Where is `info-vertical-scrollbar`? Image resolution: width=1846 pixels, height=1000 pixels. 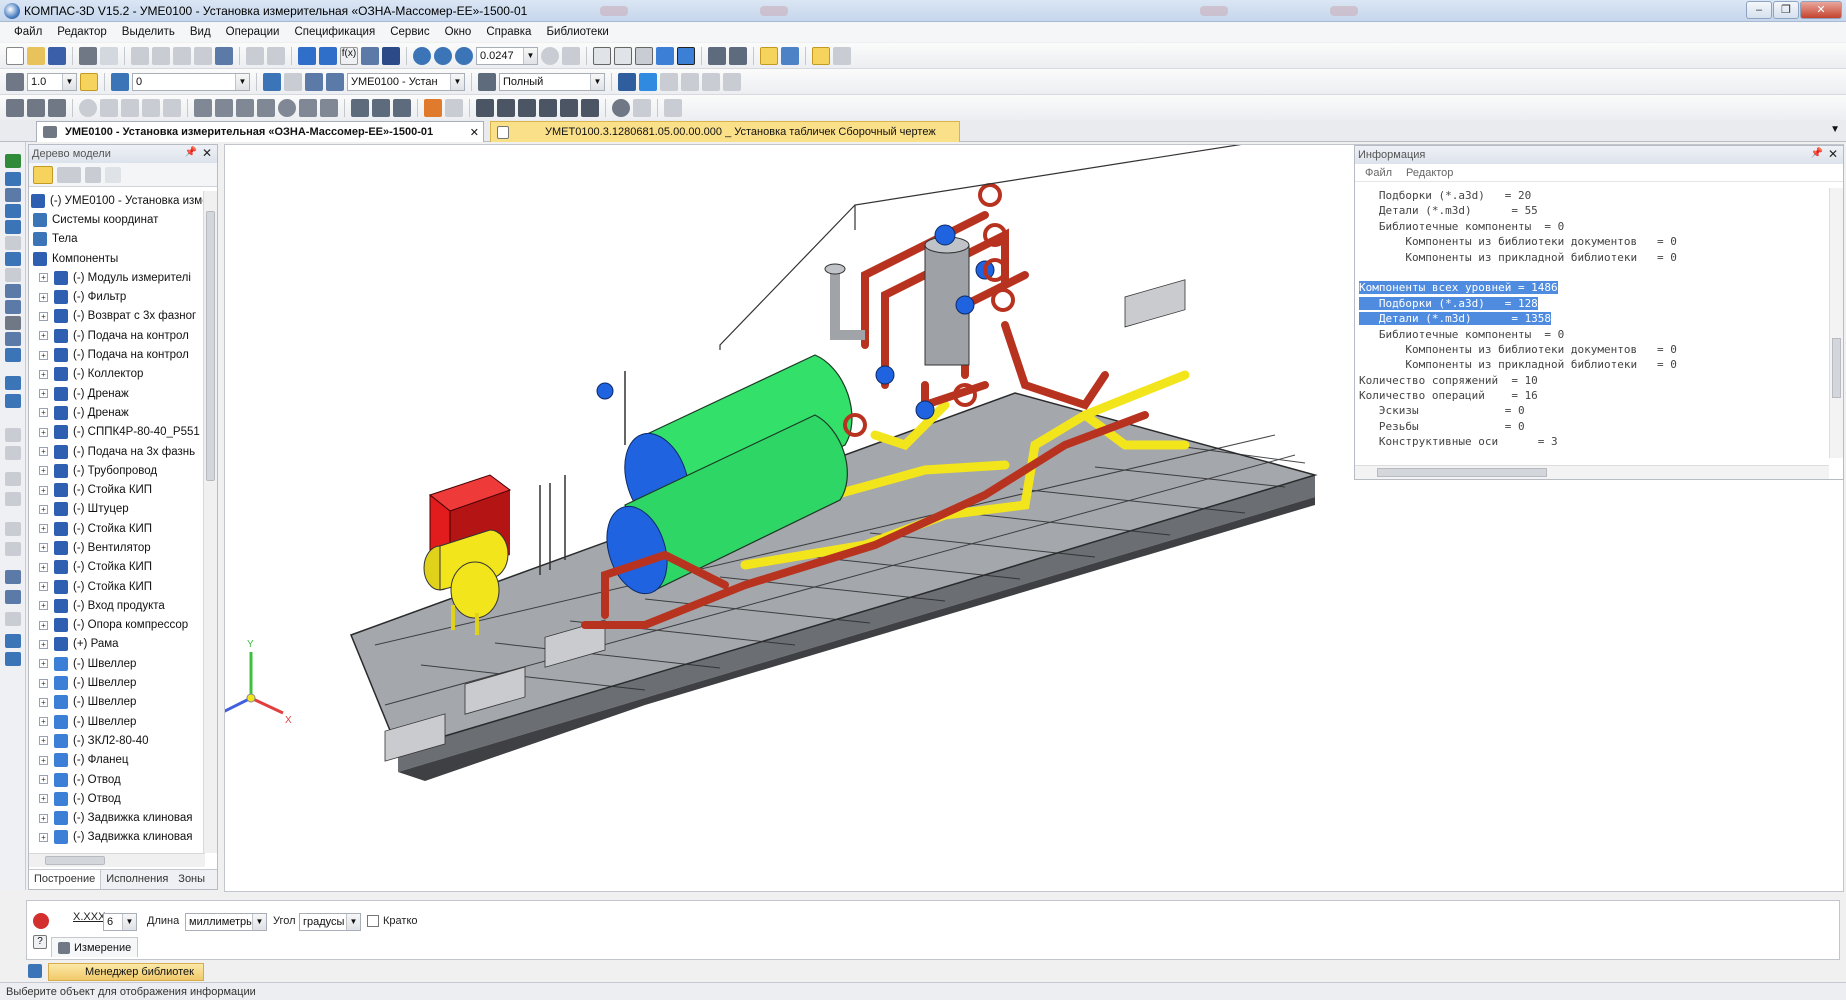 info-vertical-scrollbar is located at coordinates (1836, 323).